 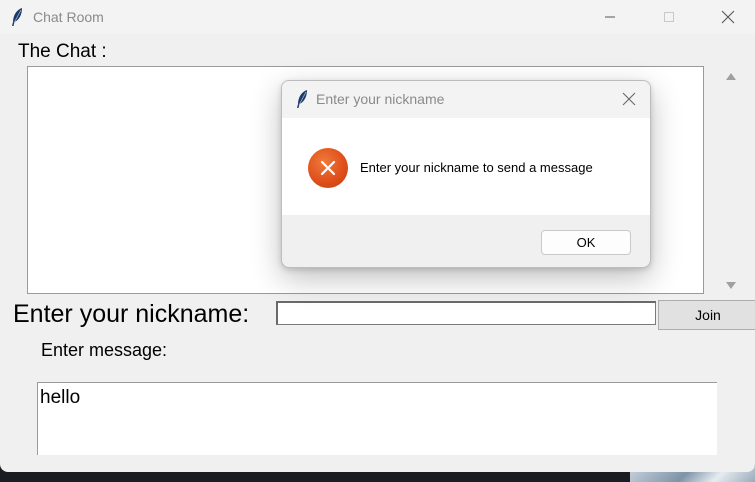 What do you see at coordinates (730, 180) in the screenshot?
I see `chat-scrollbar` at bounding box center [730, 180].